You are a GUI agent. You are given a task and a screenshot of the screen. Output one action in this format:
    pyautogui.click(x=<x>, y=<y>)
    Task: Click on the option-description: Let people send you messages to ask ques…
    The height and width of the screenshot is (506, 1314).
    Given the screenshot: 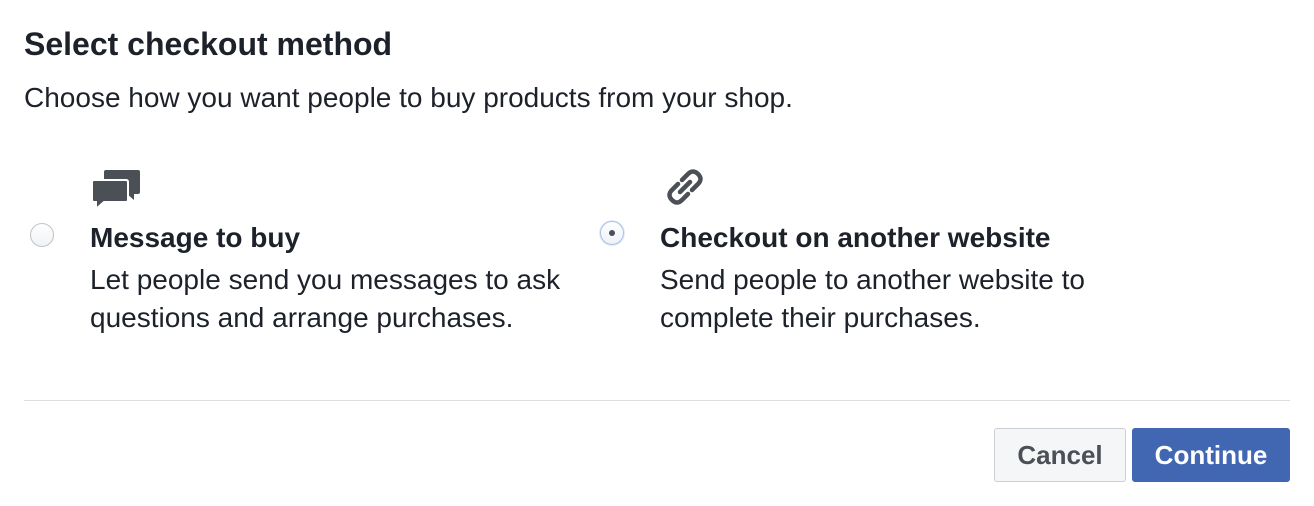 What is the action you would take?
    pyautogui.click(x=325, y=298)
    